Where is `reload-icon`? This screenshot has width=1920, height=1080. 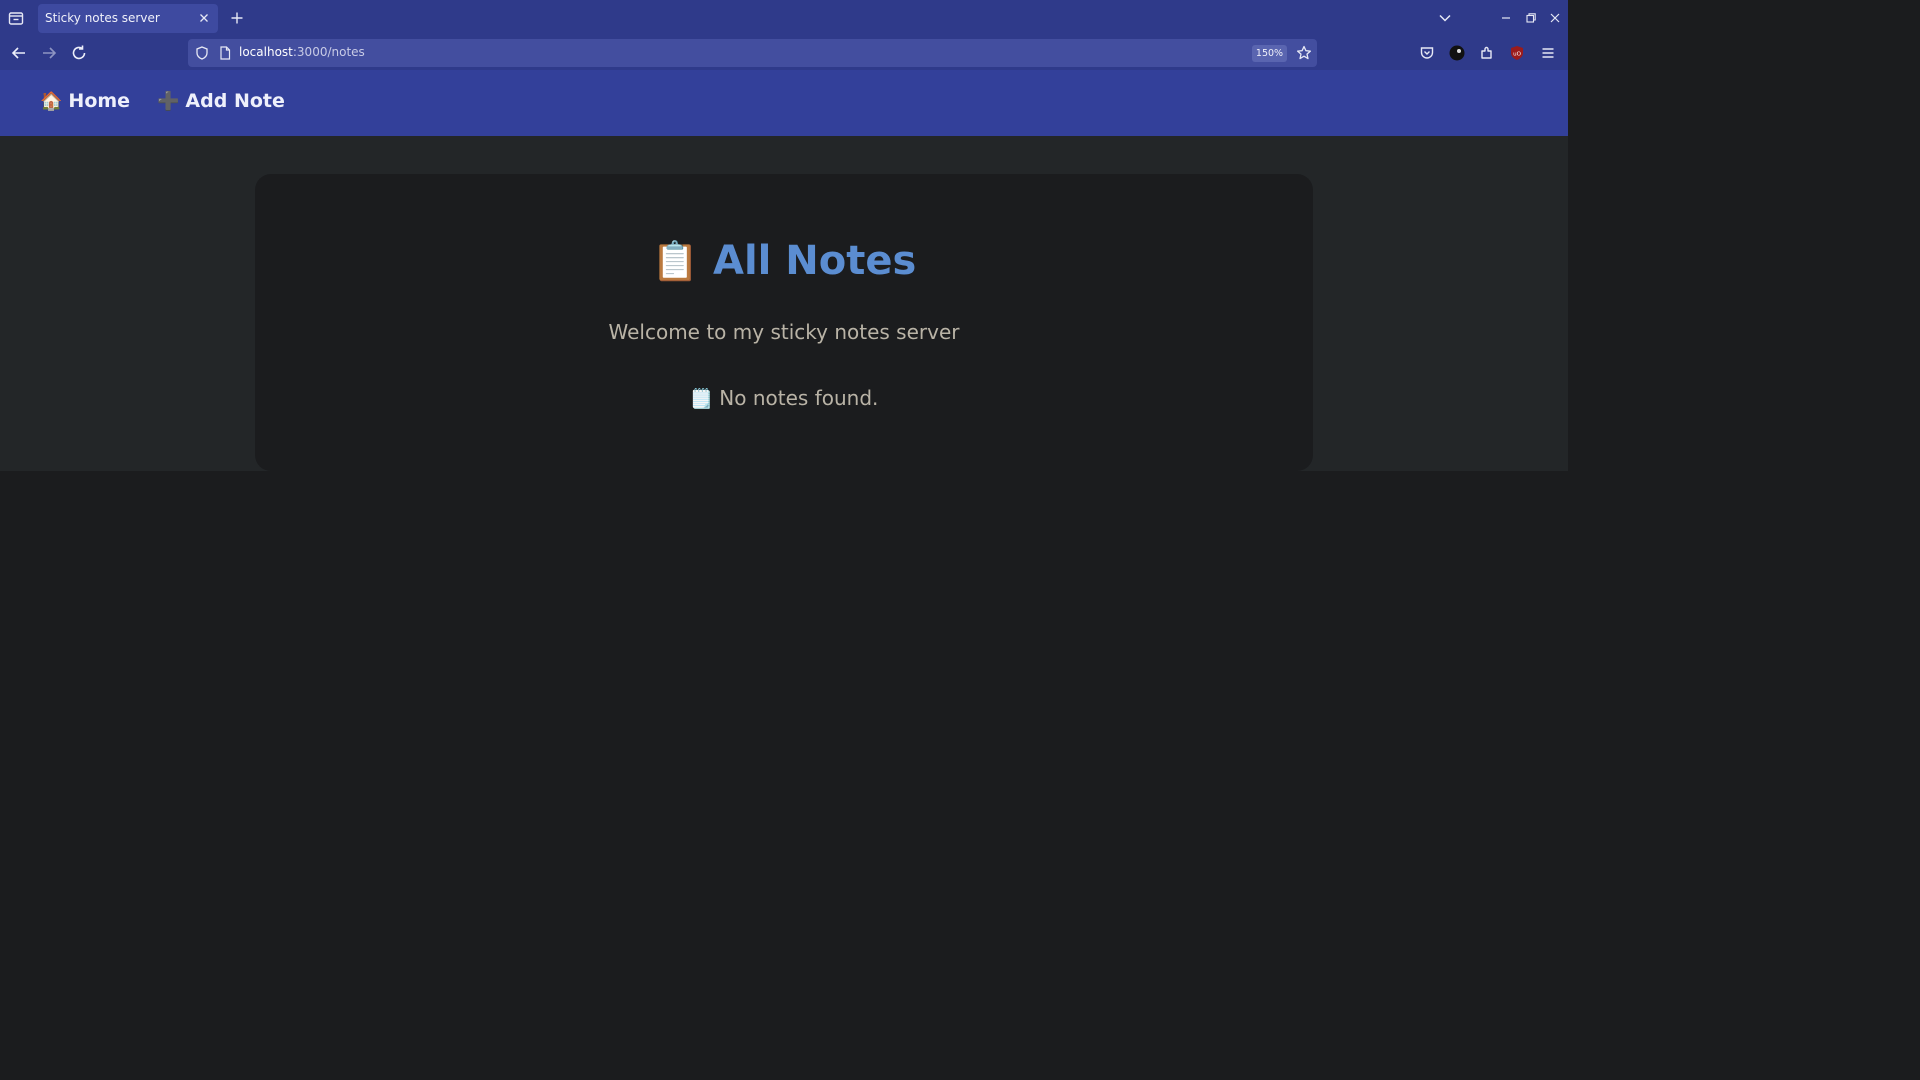 reload-icon is located at coordinates (79, 53).